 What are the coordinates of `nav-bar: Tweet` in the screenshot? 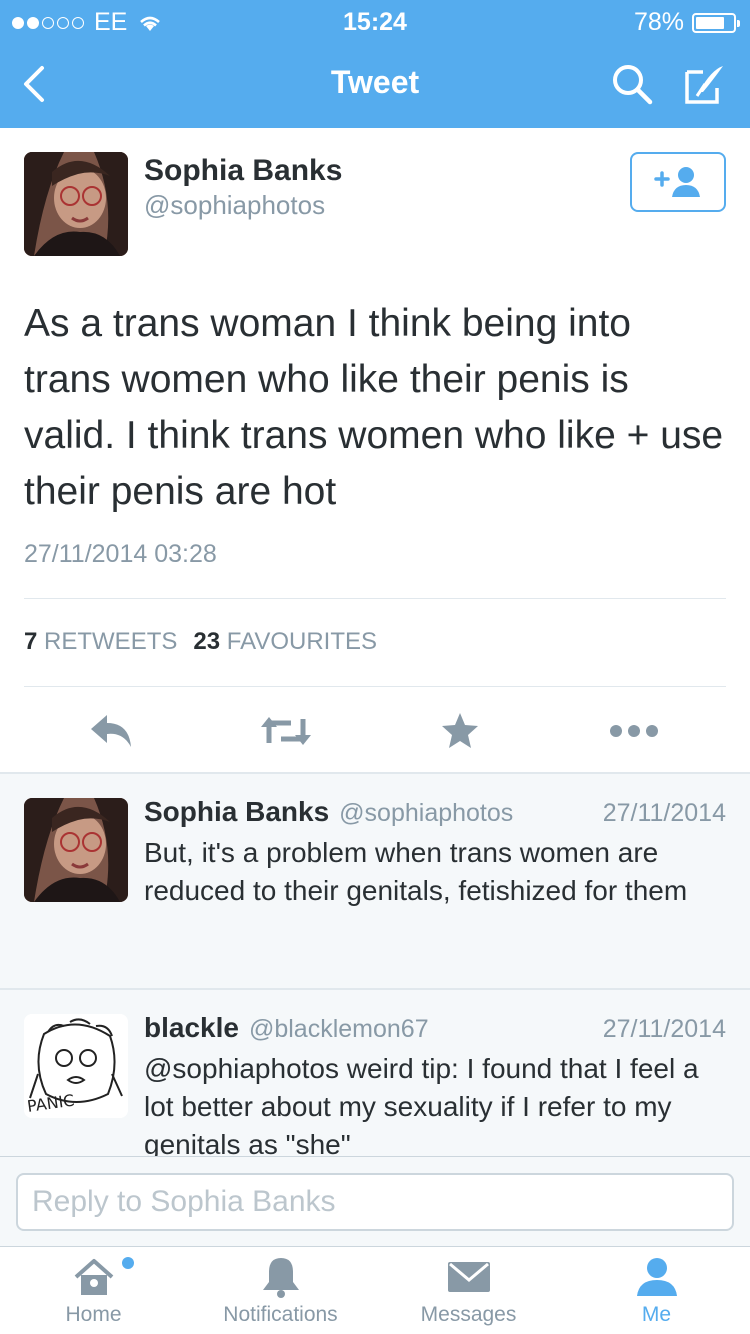 It's located at (375, 84).